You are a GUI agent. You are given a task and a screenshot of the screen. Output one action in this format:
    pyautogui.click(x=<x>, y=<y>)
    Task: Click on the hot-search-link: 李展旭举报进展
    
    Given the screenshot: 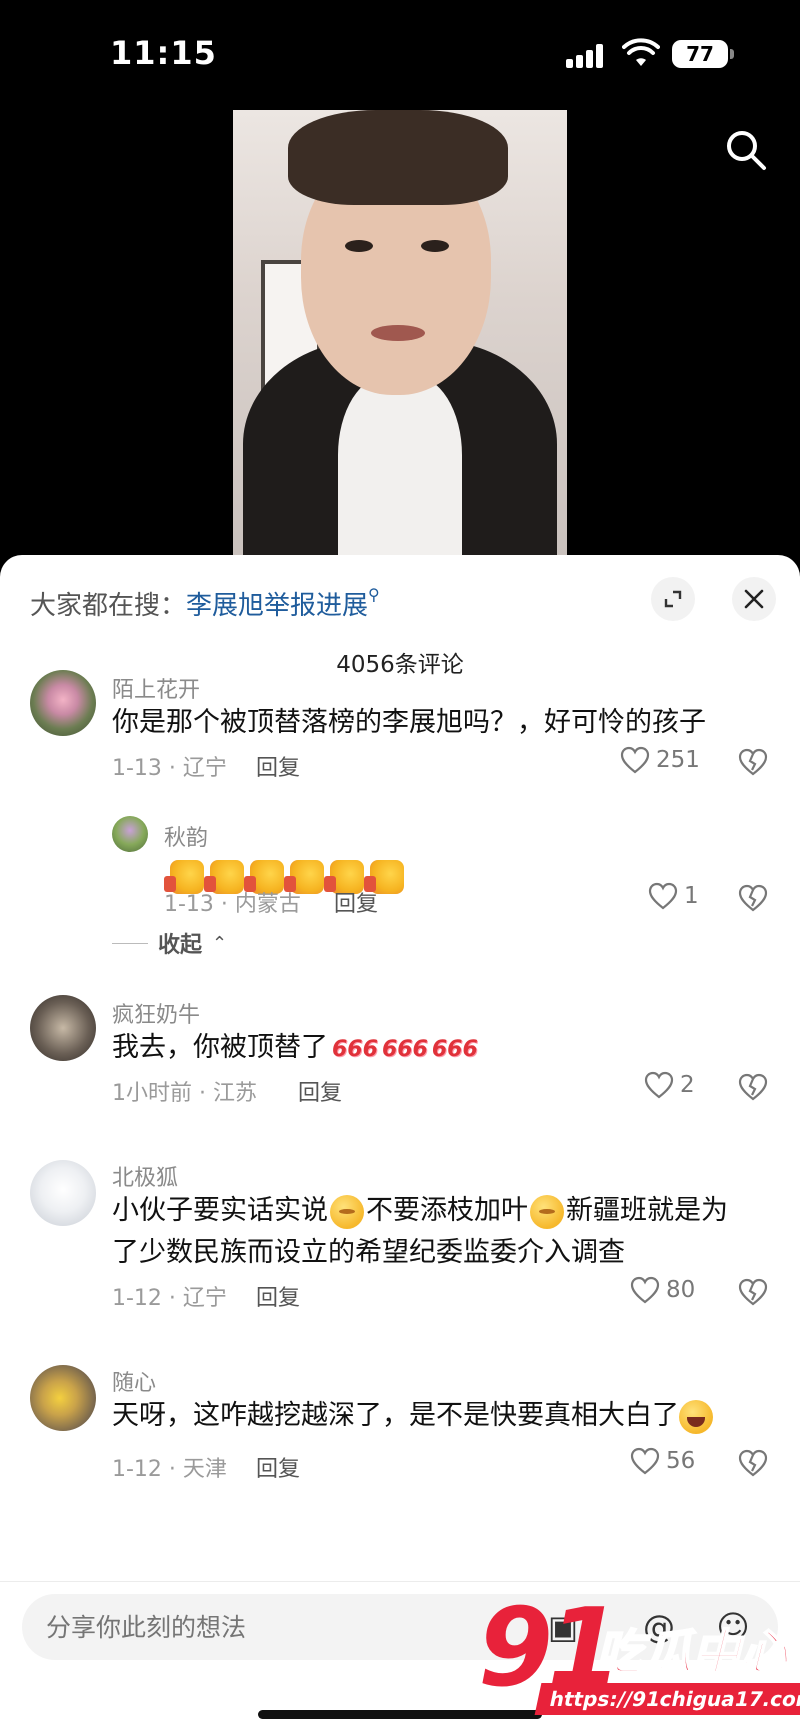 What is the action you would take?
    pyautogui.click(x=277, y=606)
    